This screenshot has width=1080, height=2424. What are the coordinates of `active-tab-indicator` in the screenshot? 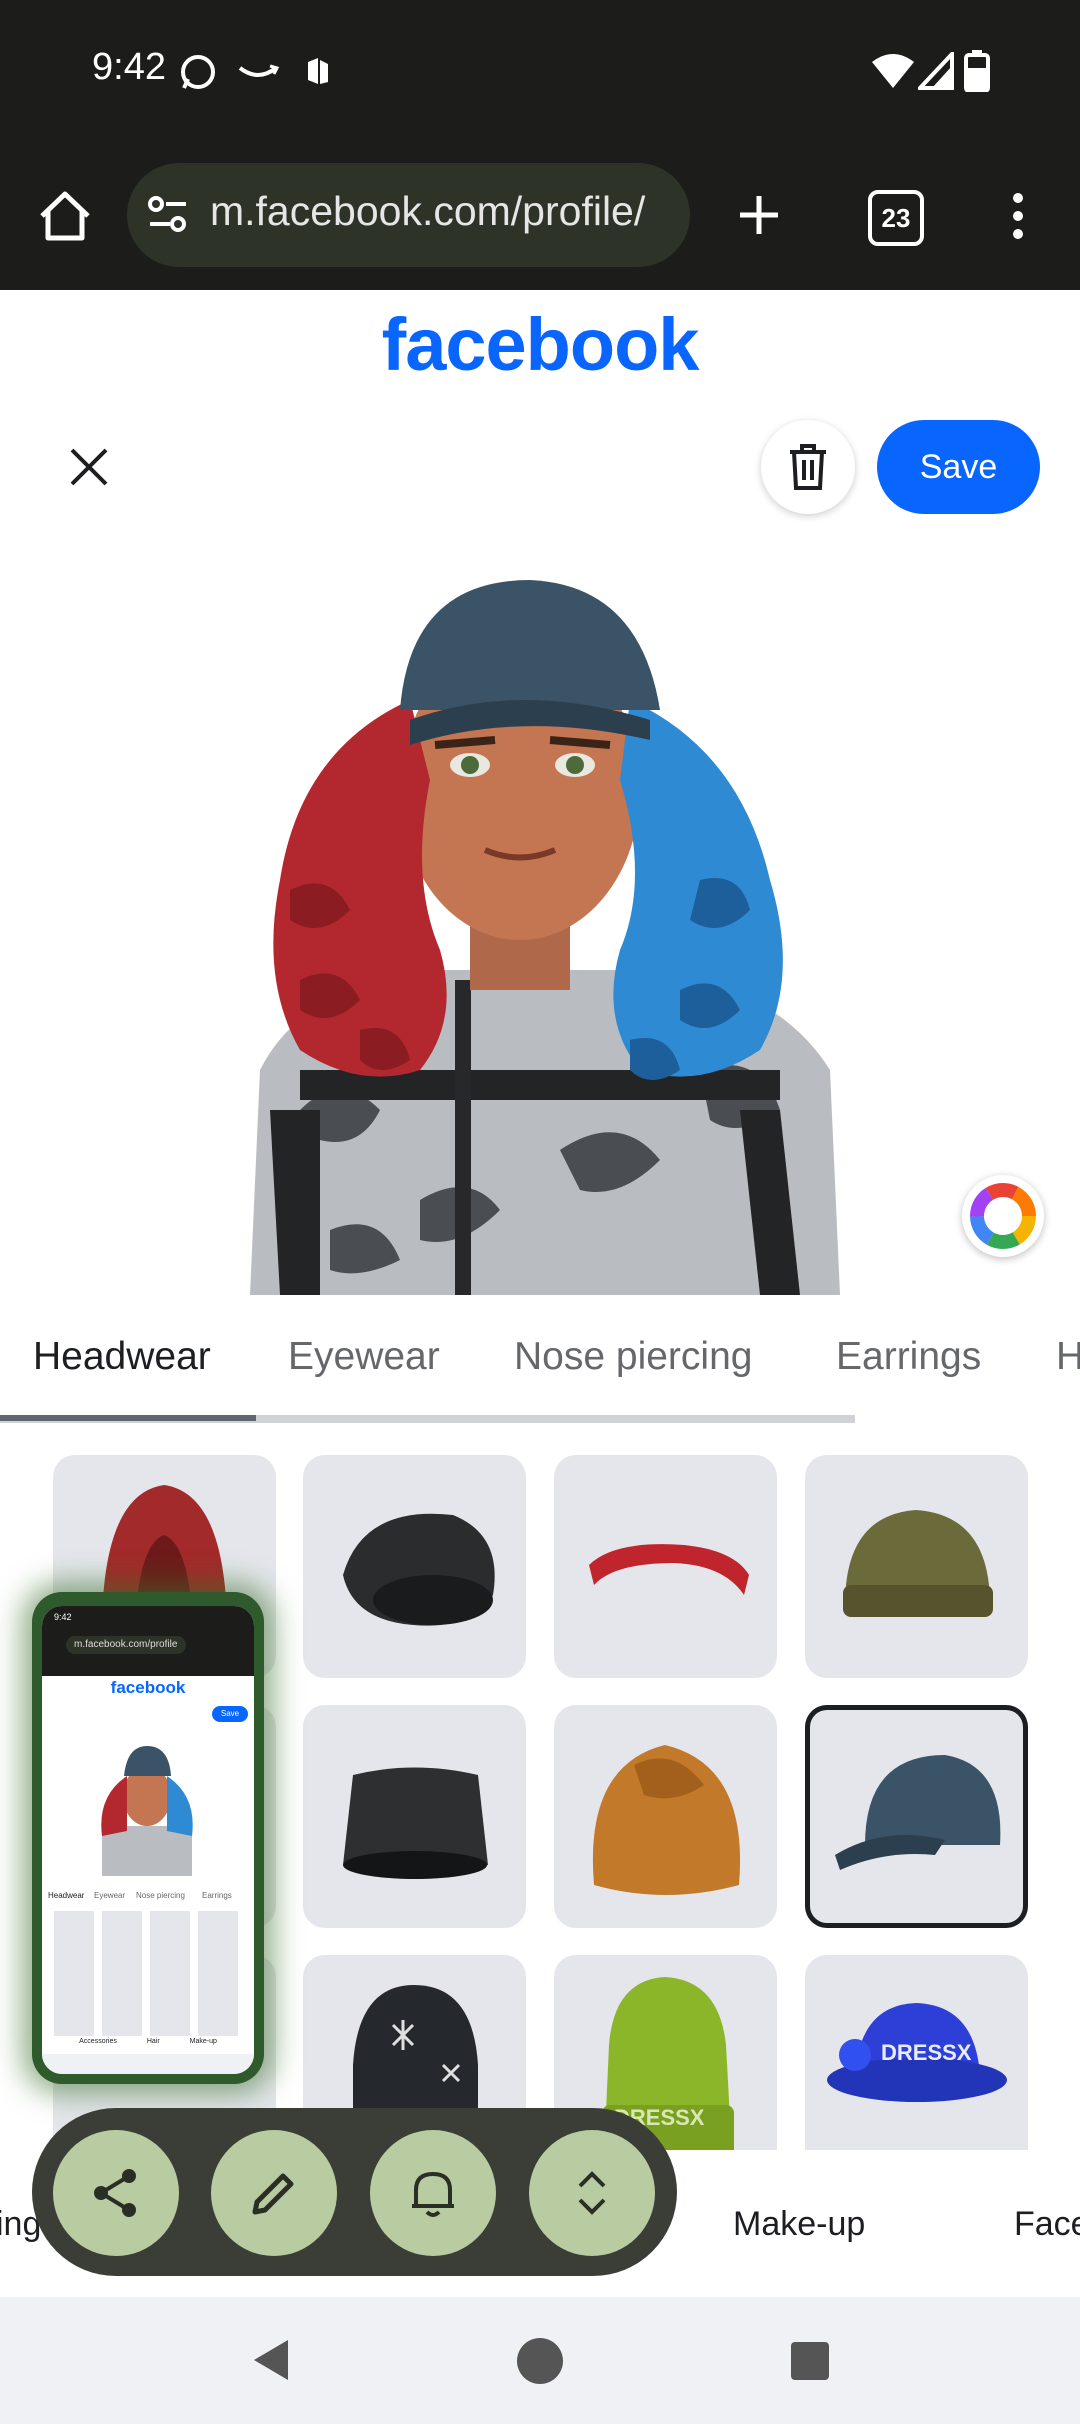 It's located at (128, 1418).